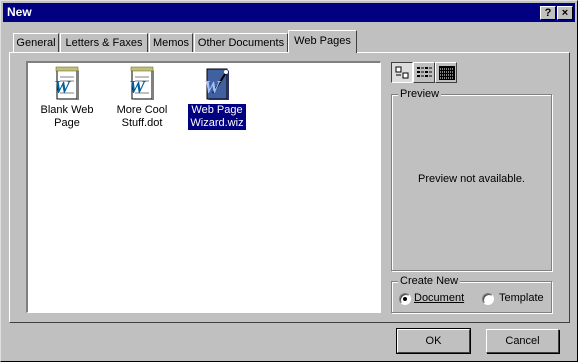 The width and height of the screenshot is (578, 362). Describe the element at coordinates (565, 13) in the screenshot. I see `close-button: ×` at that location.